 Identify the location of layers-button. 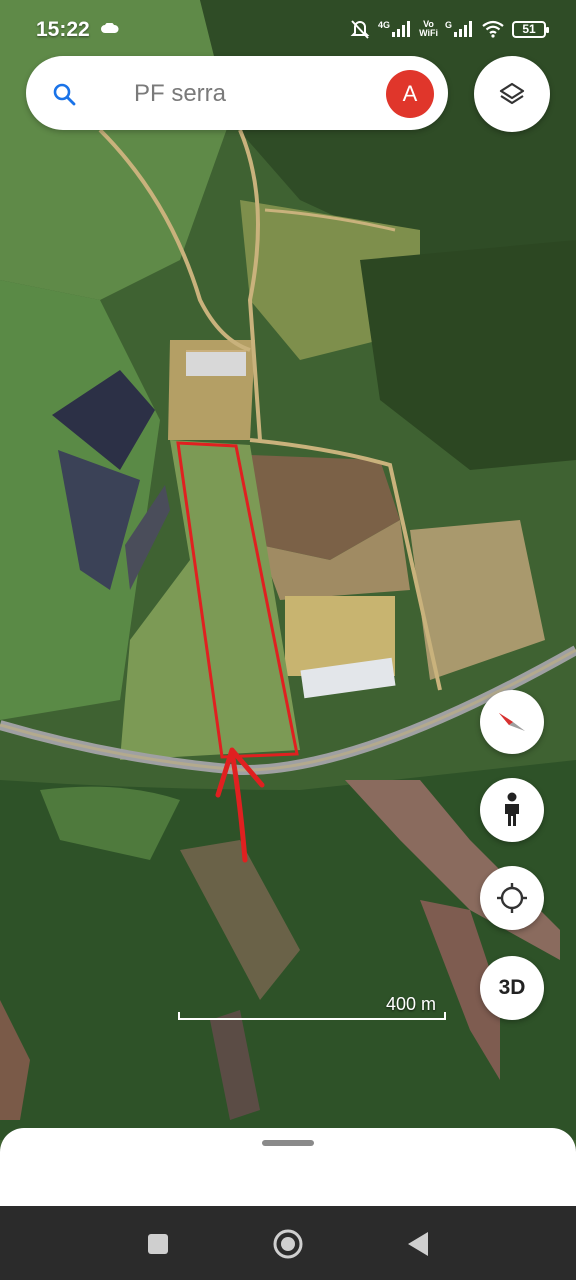
(512, 94).